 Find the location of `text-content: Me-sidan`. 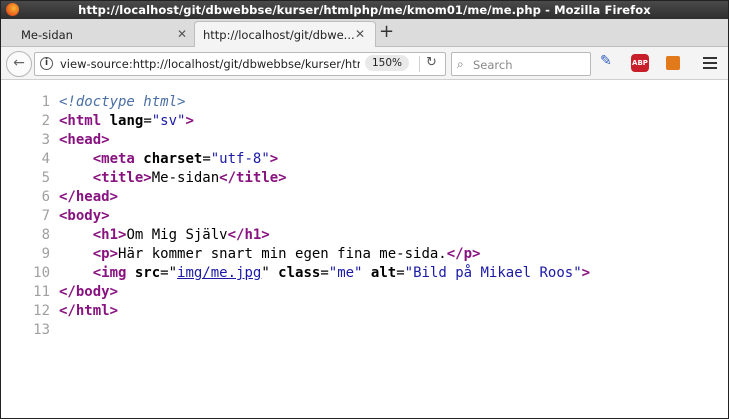

text-content: Me-sidan is located at coordinates (185, 178).